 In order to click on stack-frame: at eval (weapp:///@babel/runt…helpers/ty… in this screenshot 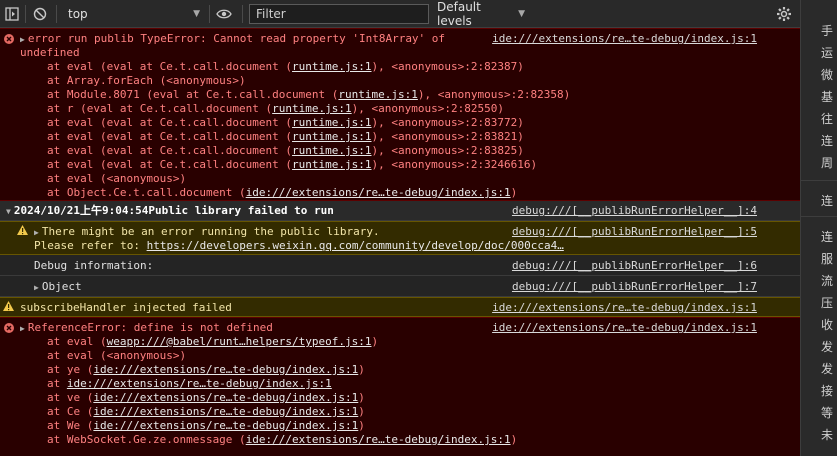, I will do `click(400, 342)`.